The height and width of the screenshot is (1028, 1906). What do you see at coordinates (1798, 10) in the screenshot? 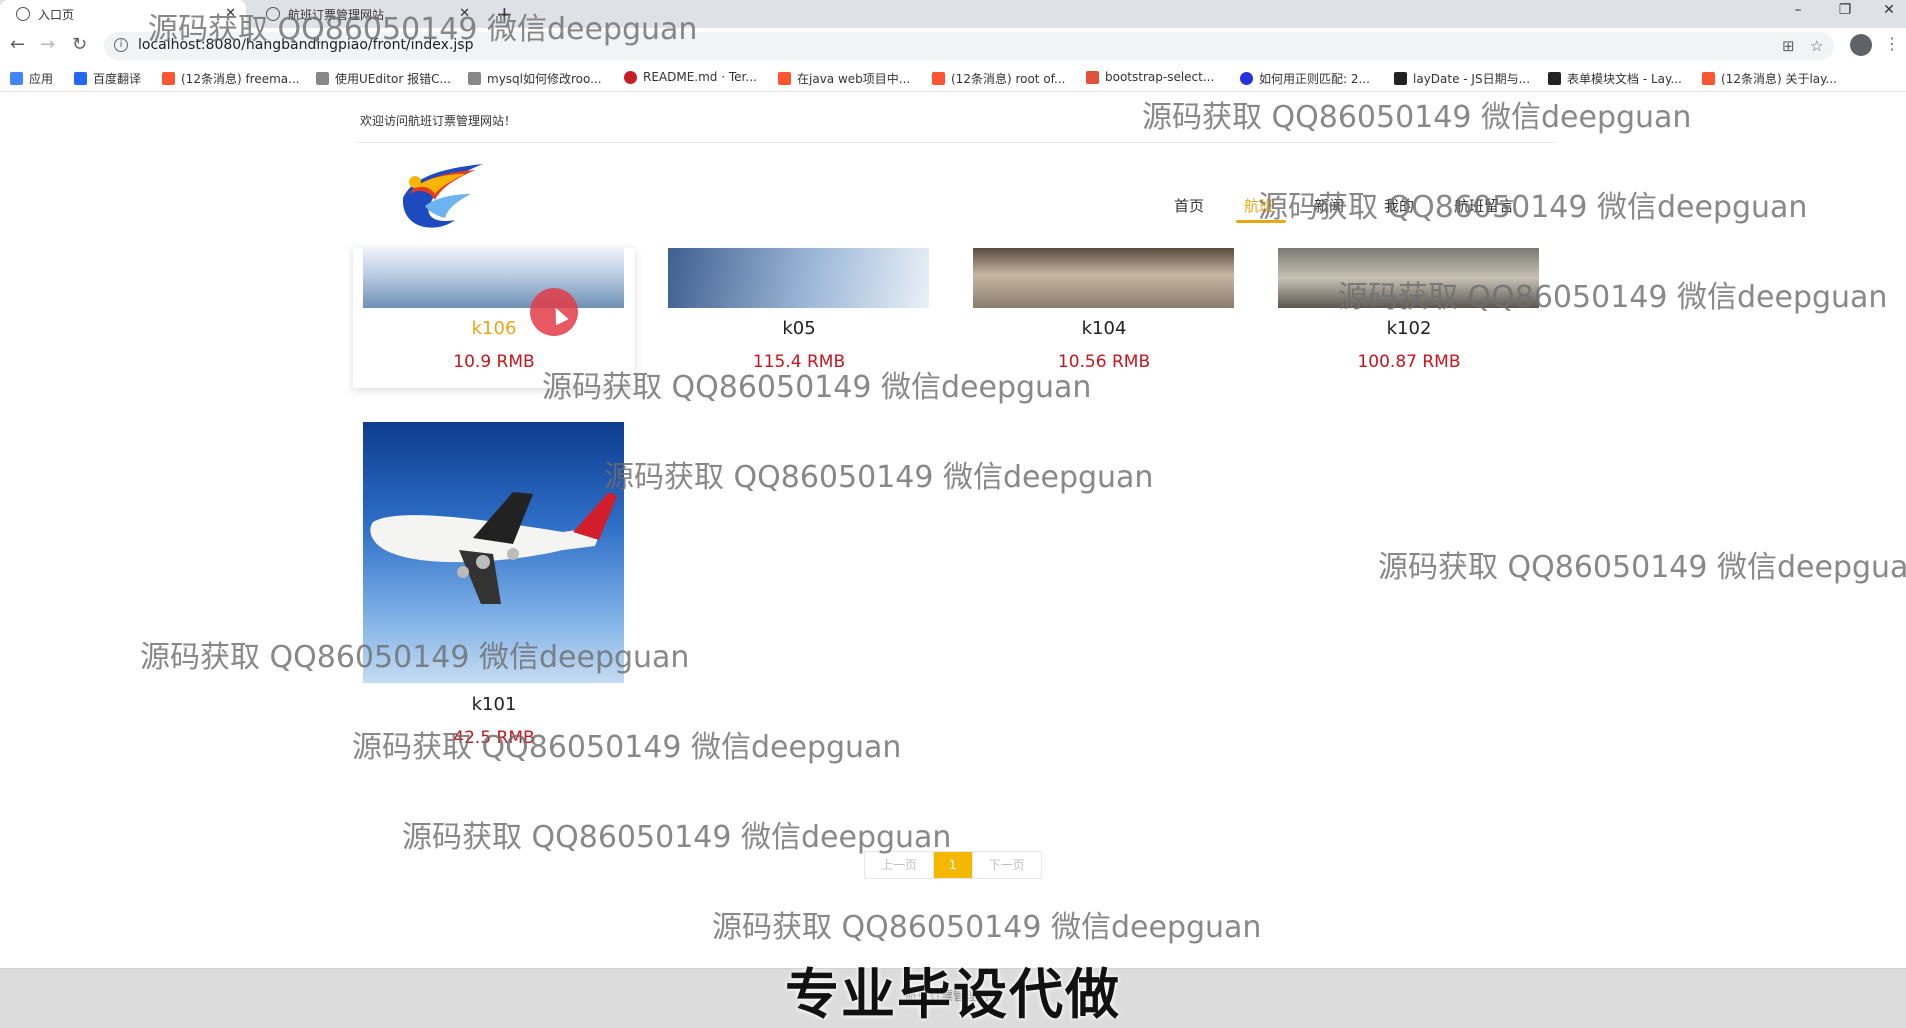
I see `minimize-button: –` at bounding box center [1798, 10].